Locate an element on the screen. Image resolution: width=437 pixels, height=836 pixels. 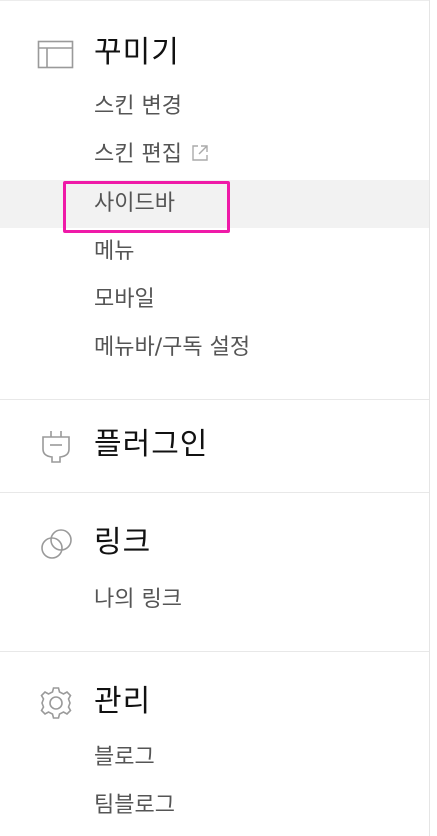
section-plugin-title: 플러그인 is located at coordinates (151, 444).